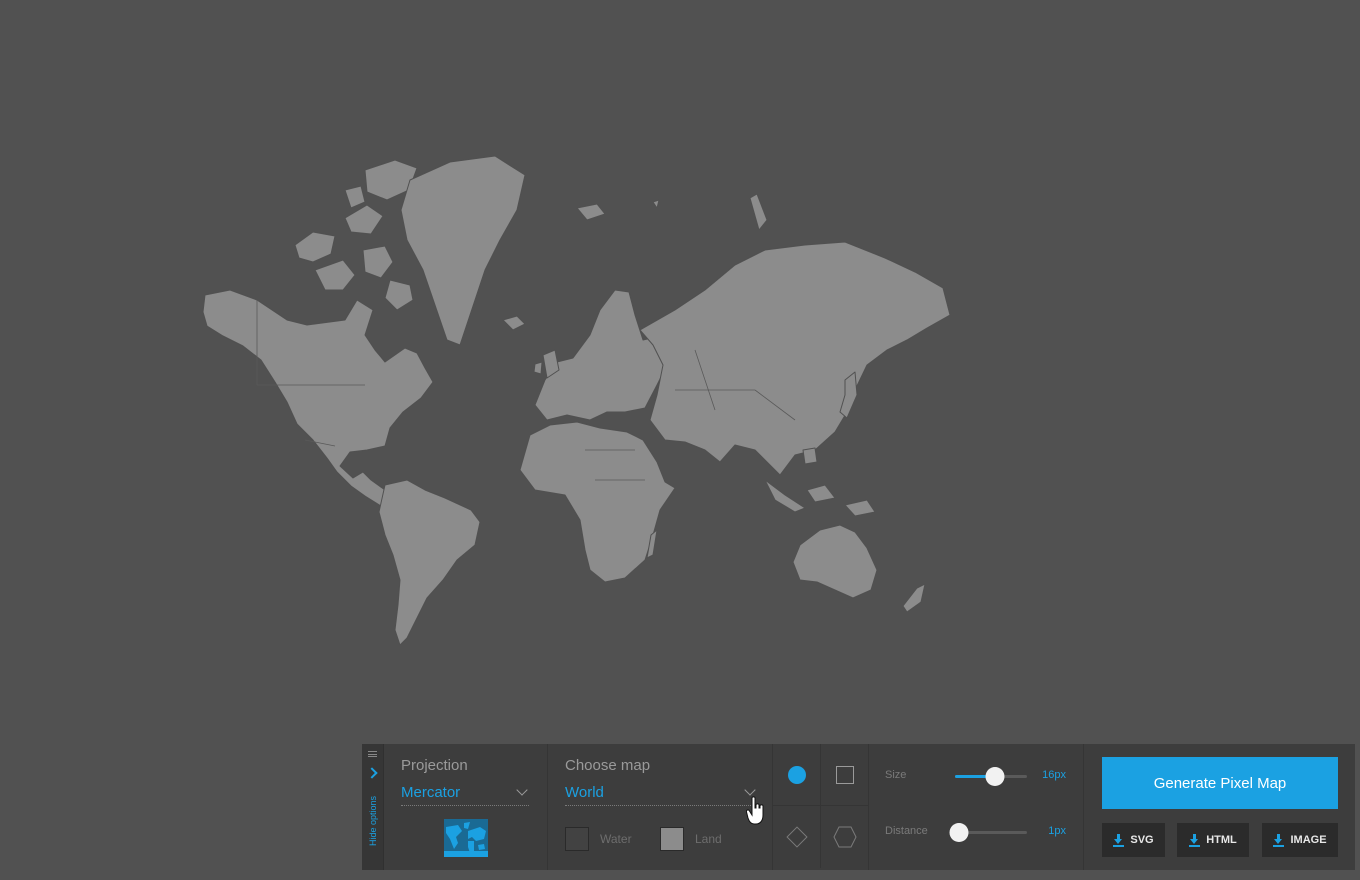 This screenshot has height=880, width=1360. I want to click on projection-thumbnail, so click(466, 838).